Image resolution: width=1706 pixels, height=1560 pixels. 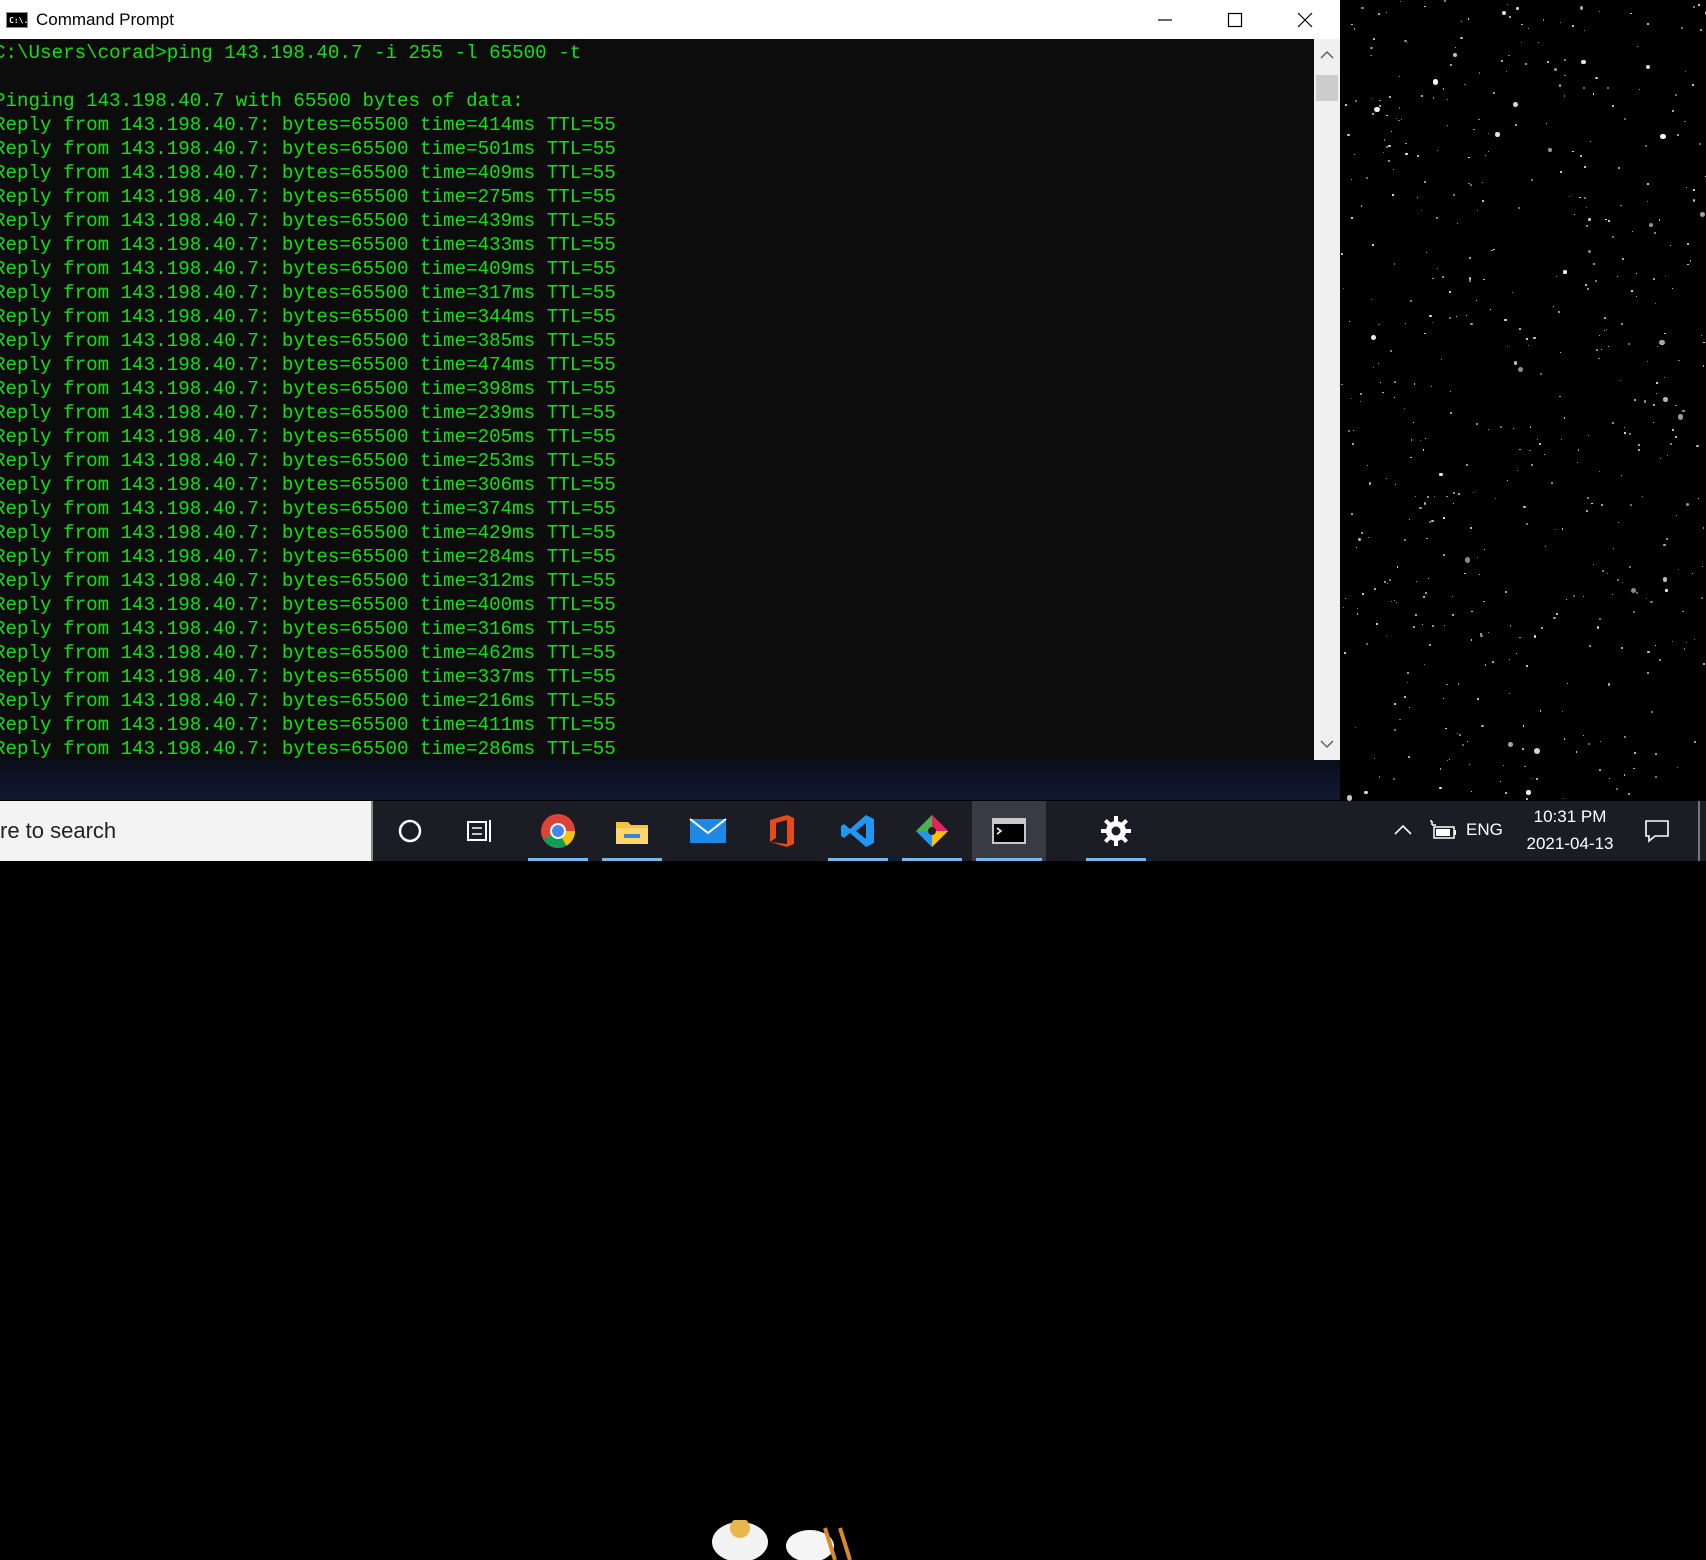 I want to click on taskbar-git, so click(x=932, y=831).